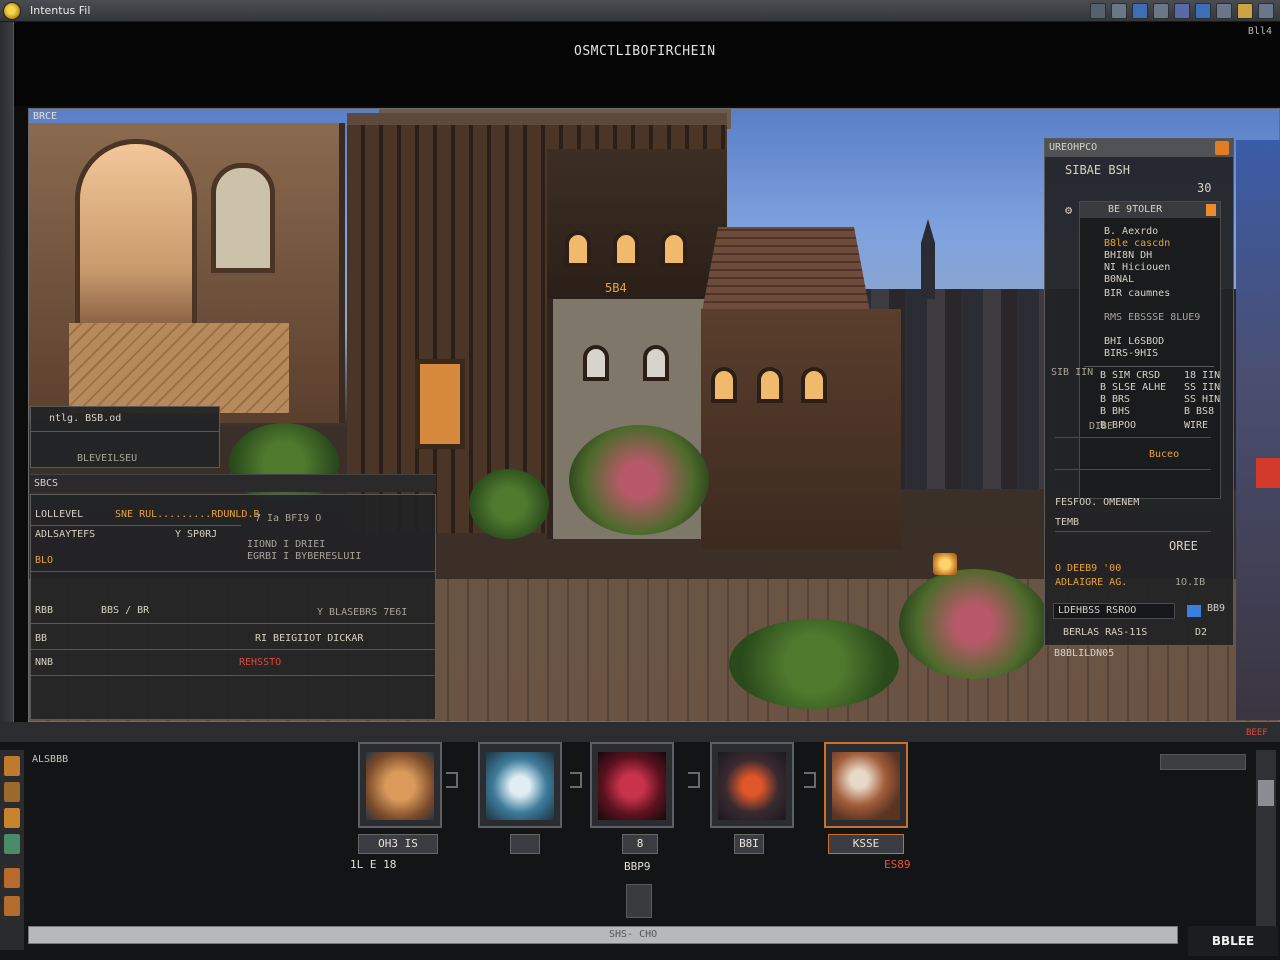 This screenshot has width=1280, height=960. What do you see at coordinates (1091, 582) in the screenshot?
I see `note-b: ADLAIGRE AG.` at bounding box center [1091, 582].